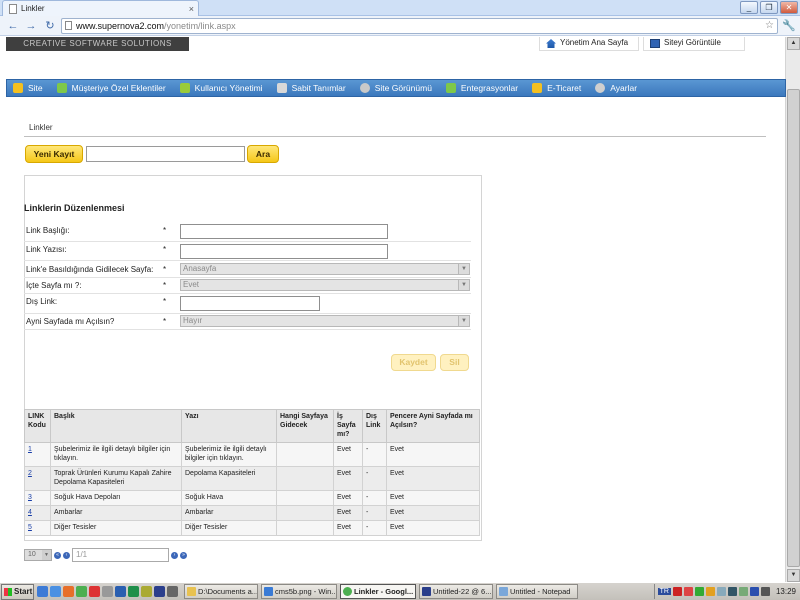  What do you see at coordinates (116, 426) in the screenshot?
I see `col-header-title: Başlık` at bounding box center [116, 426].